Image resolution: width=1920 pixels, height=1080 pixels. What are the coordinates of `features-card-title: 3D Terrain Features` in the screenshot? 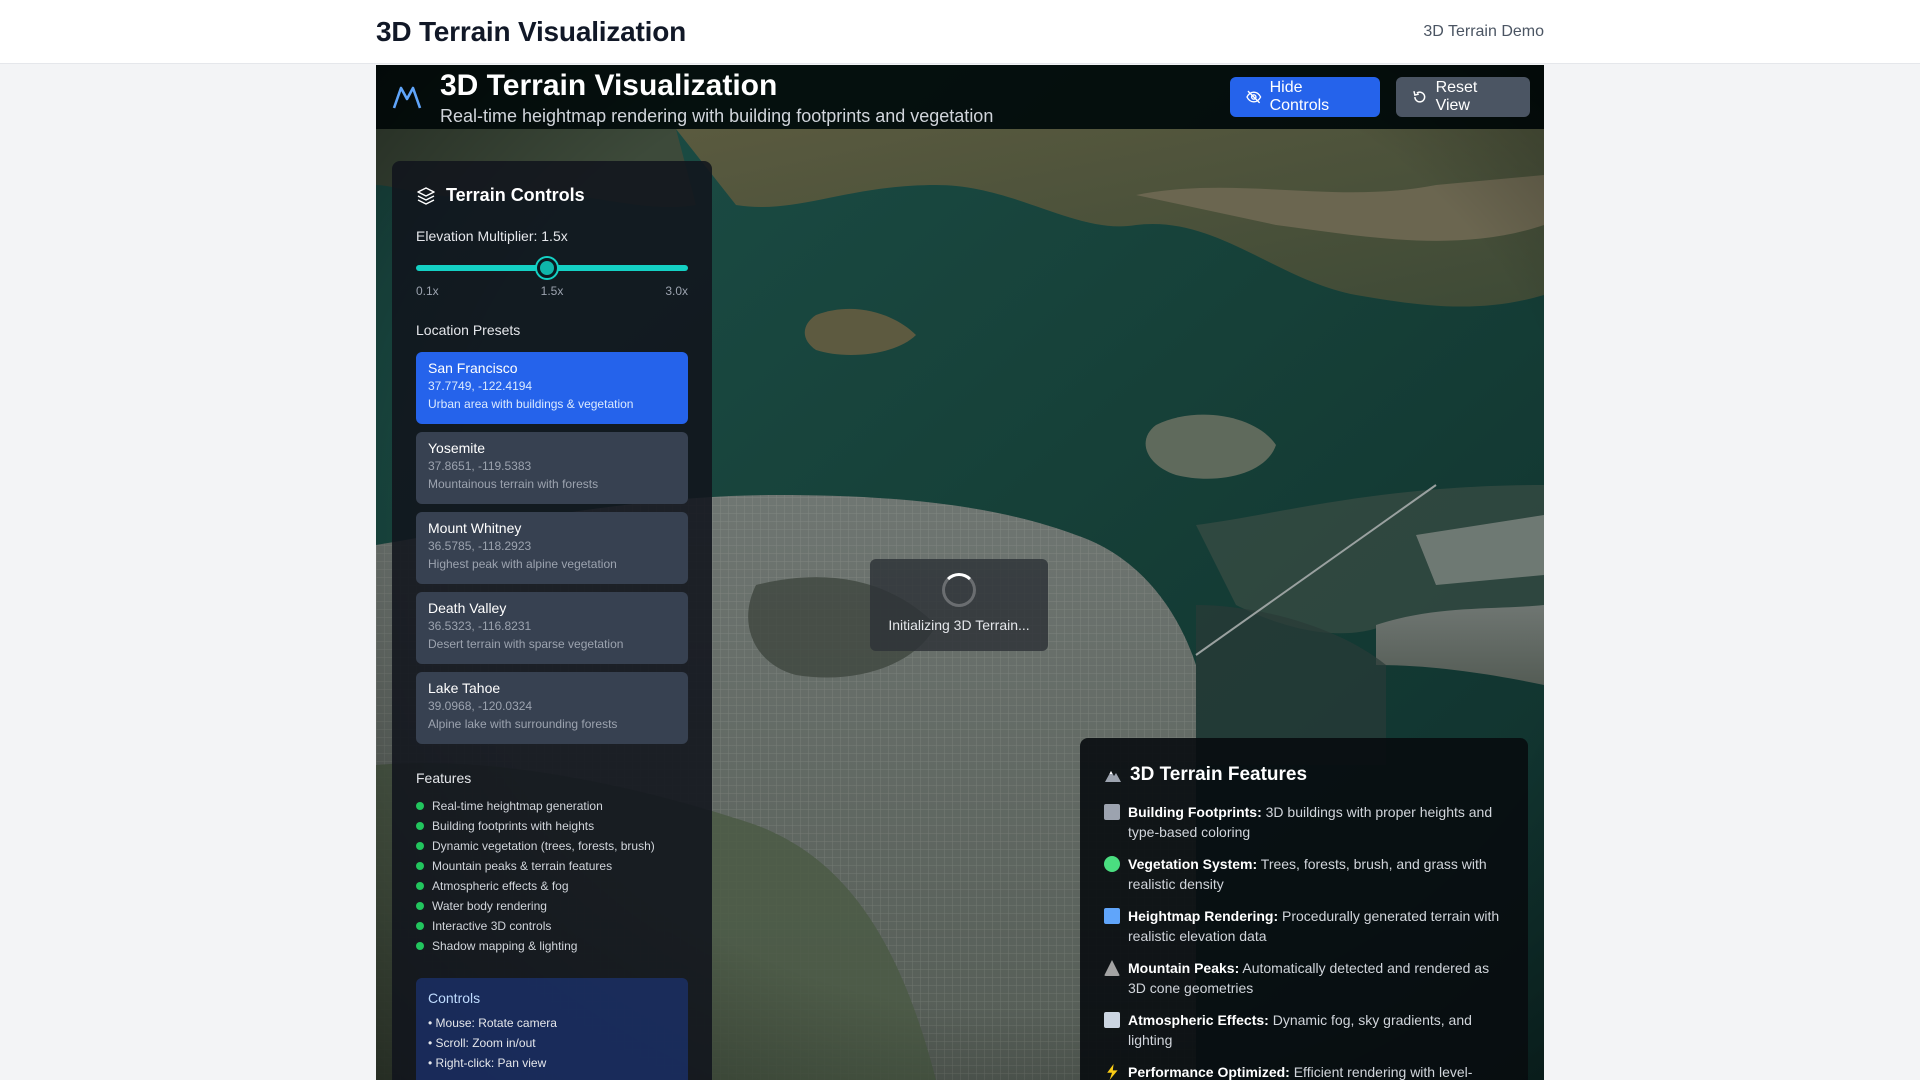 It's located at (1304, 775).